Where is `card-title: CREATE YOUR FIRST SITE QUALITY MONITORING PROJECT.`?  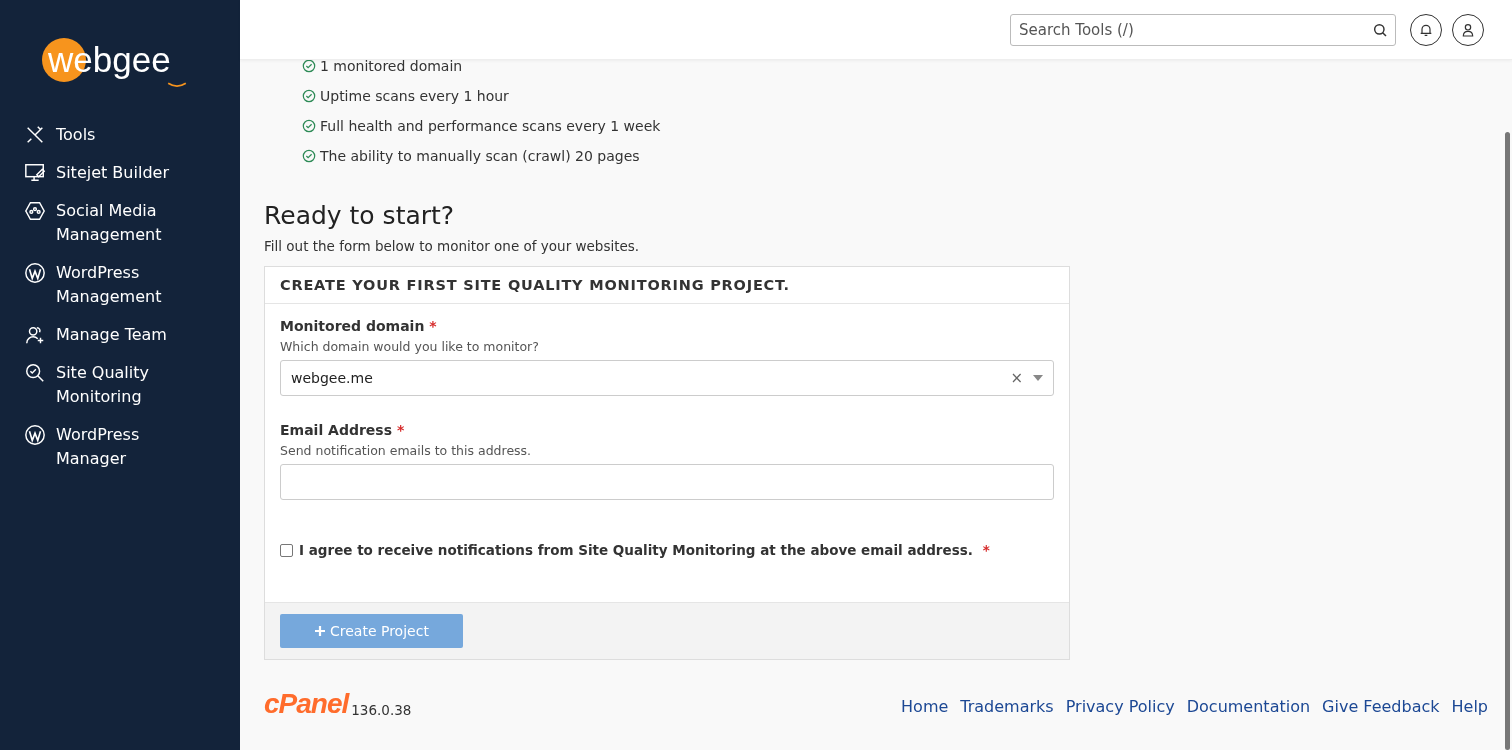 card-title: CREATE YOUR FIRST SITE QUALITY MONITORING PROJECT. is located at coordinates (667, 285).